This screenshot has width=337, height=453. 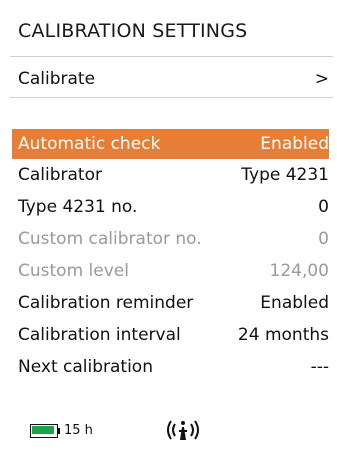 I want to click on menu-item-custom-level: Custom level 124,00, so click(x=170, y=271).